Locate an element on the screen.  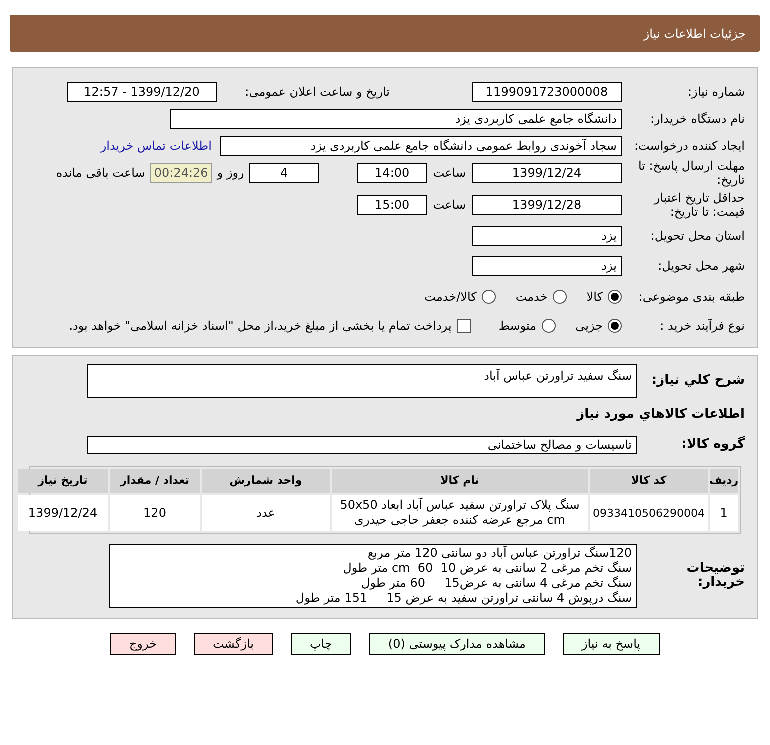
table-cell: 1399/12/24 is located at coordinates (63, 513).